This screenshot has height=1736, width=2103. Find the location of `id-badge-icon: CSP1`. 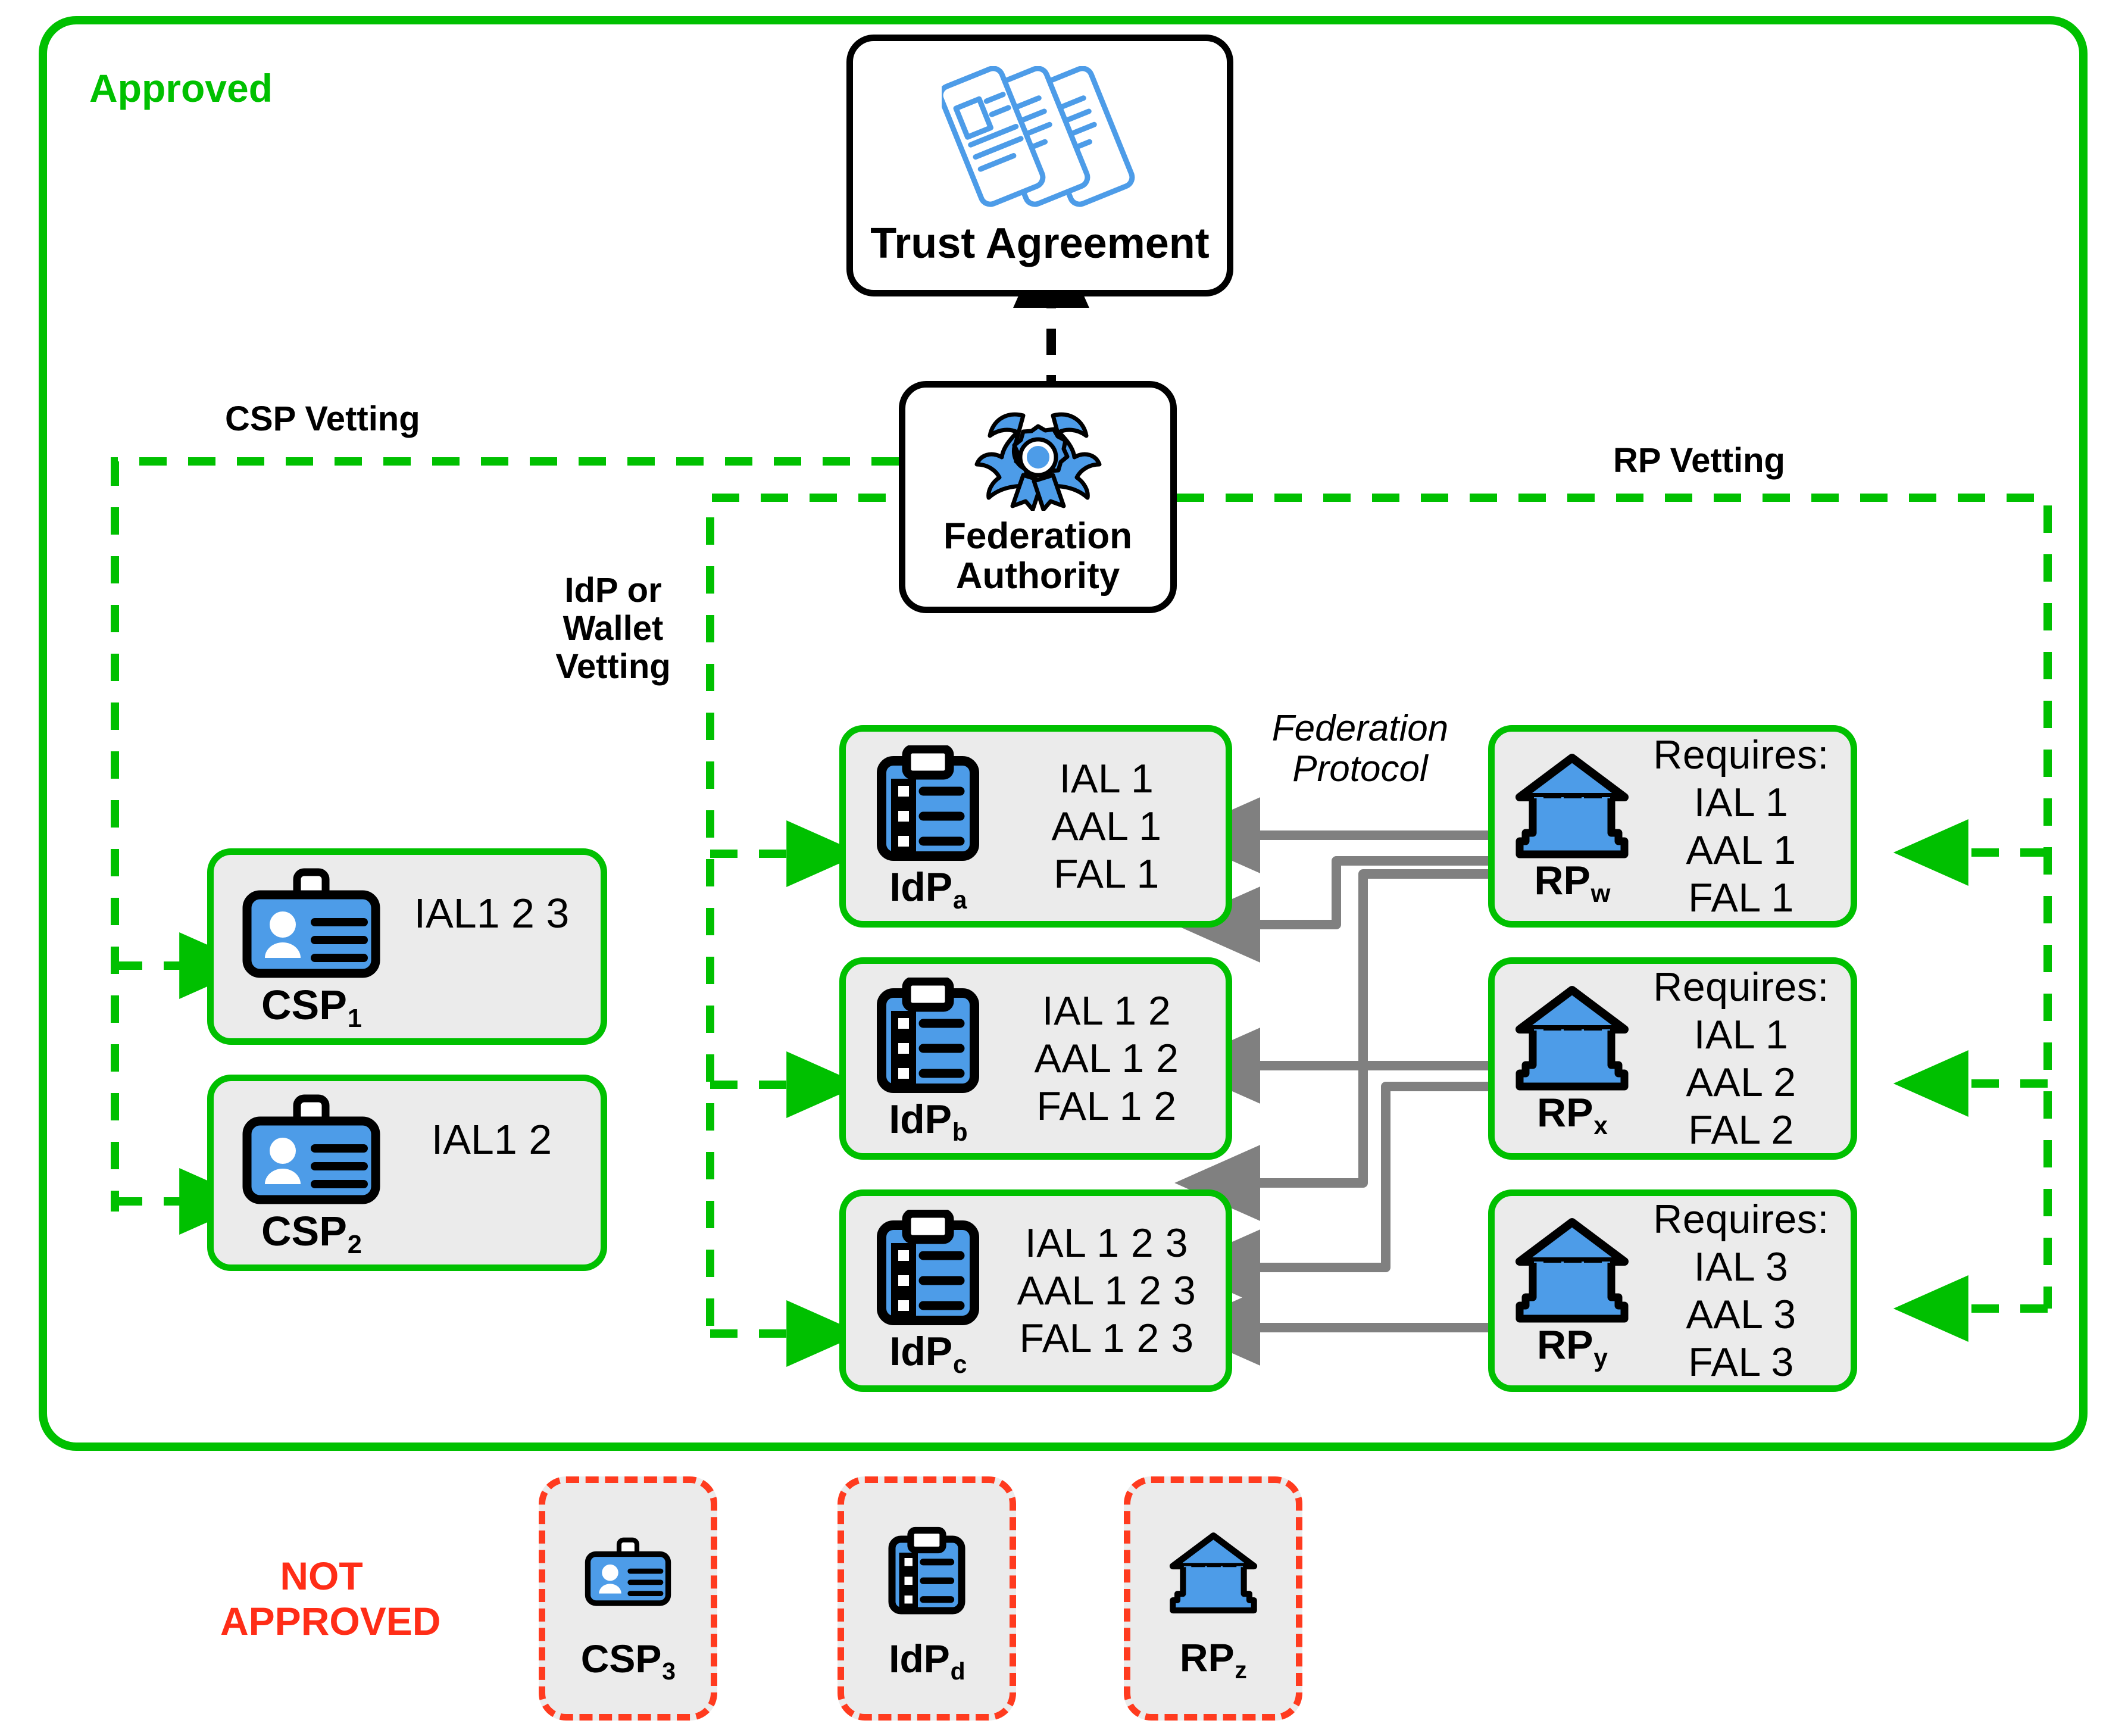

id-badge-icon: CSP1 is located at coordinates (311, 950).